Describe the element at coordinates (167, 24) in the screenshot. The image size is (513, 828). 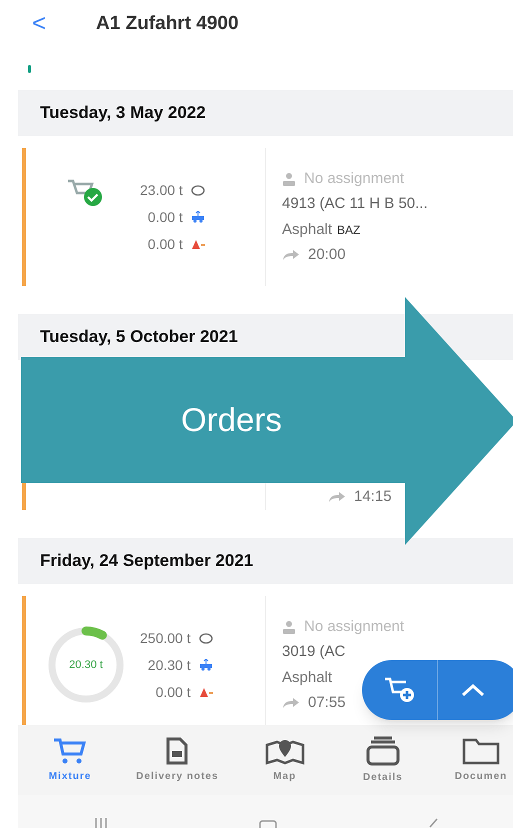
I see `screen-title: A1 Zufahrt 4900` at that location.